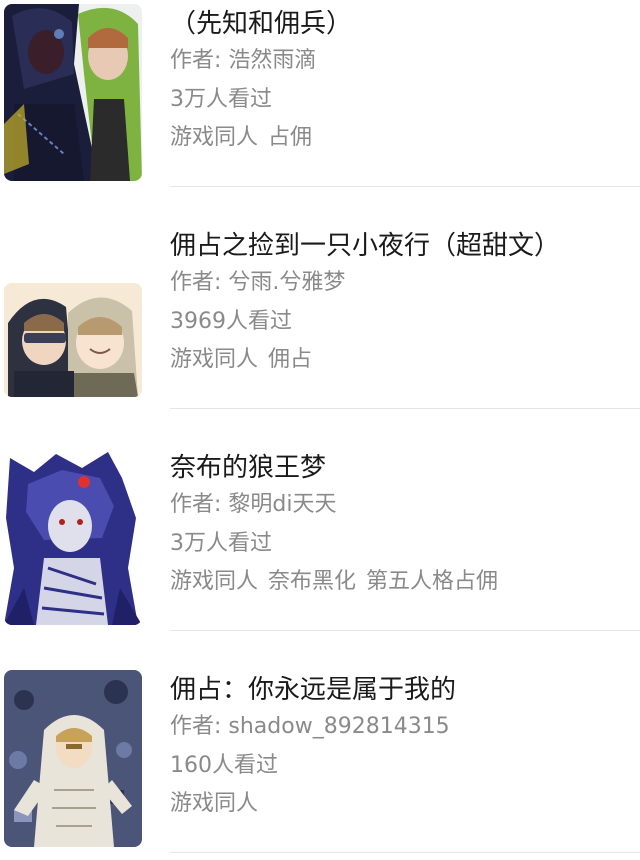 The height and width of the screenshot is (860, 640). I want to click on work-author: 作者: shadow_892814315, so click(310, 726).